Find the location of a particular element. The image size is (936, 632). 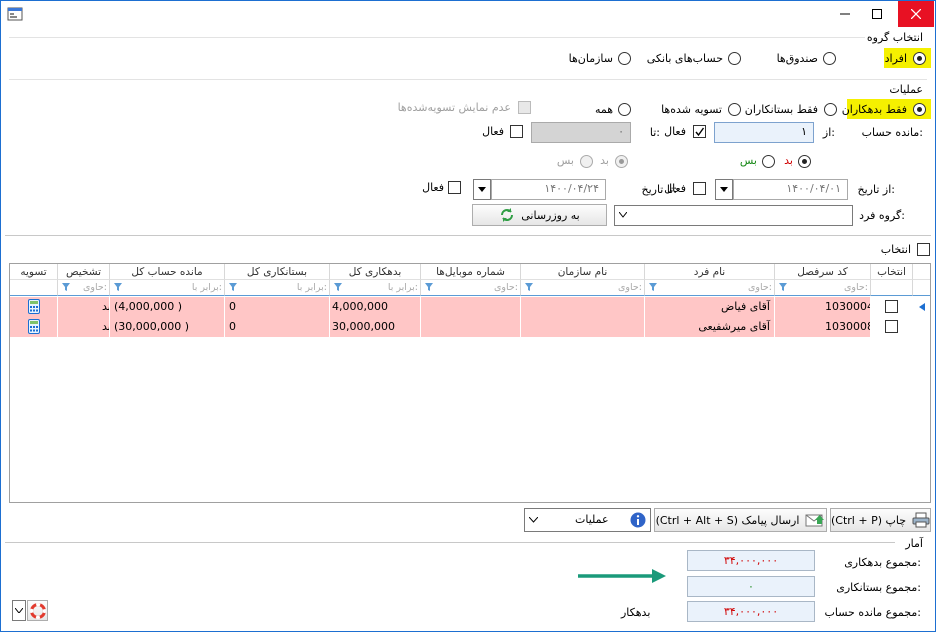

total-balance-value: ۳۴,۰۰۰,۰۰۰ is located at coordinates (751, 611).